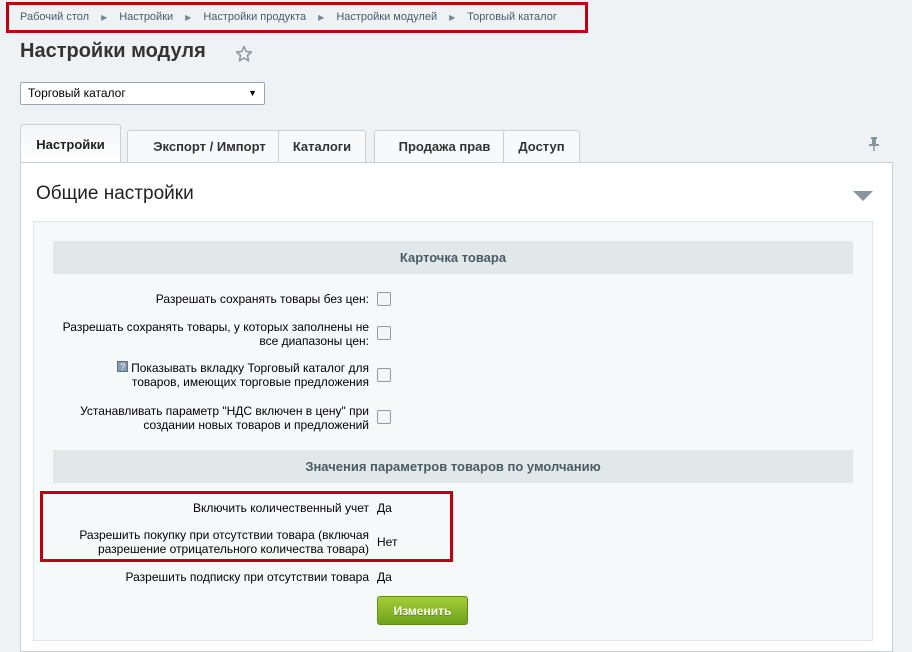  Describe the element at coordinates (541, 146) in the screenshot. I see `tab-access: Доступ` at that location.